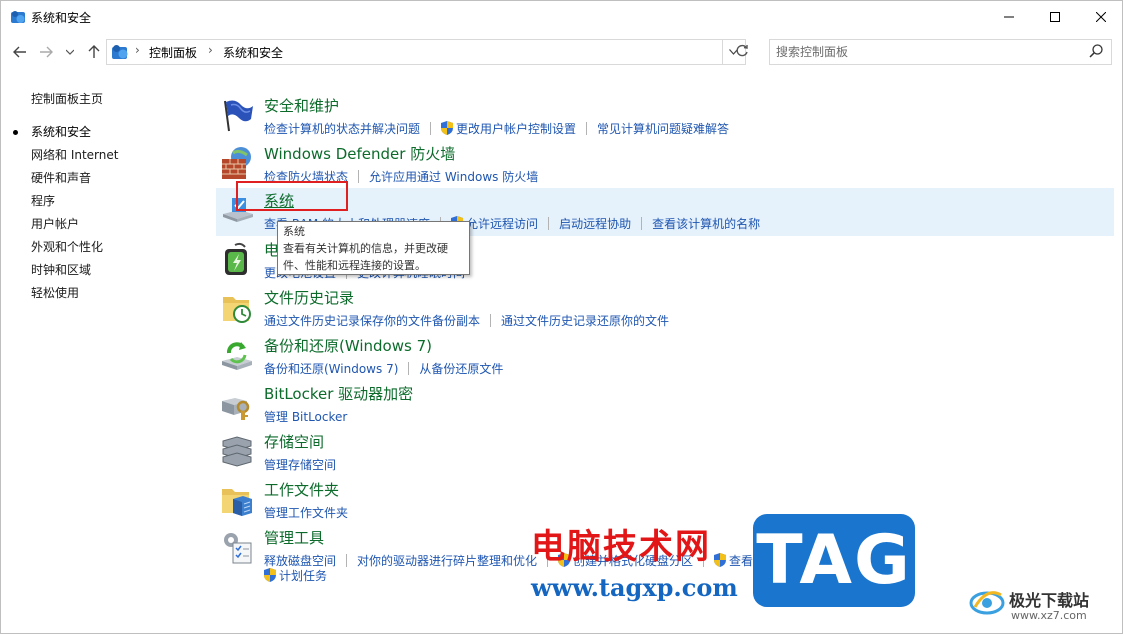 The image size is (1123, 634). I want to click on sidebar-item-ease-of-access: 轻松使用, so click(55, 292).